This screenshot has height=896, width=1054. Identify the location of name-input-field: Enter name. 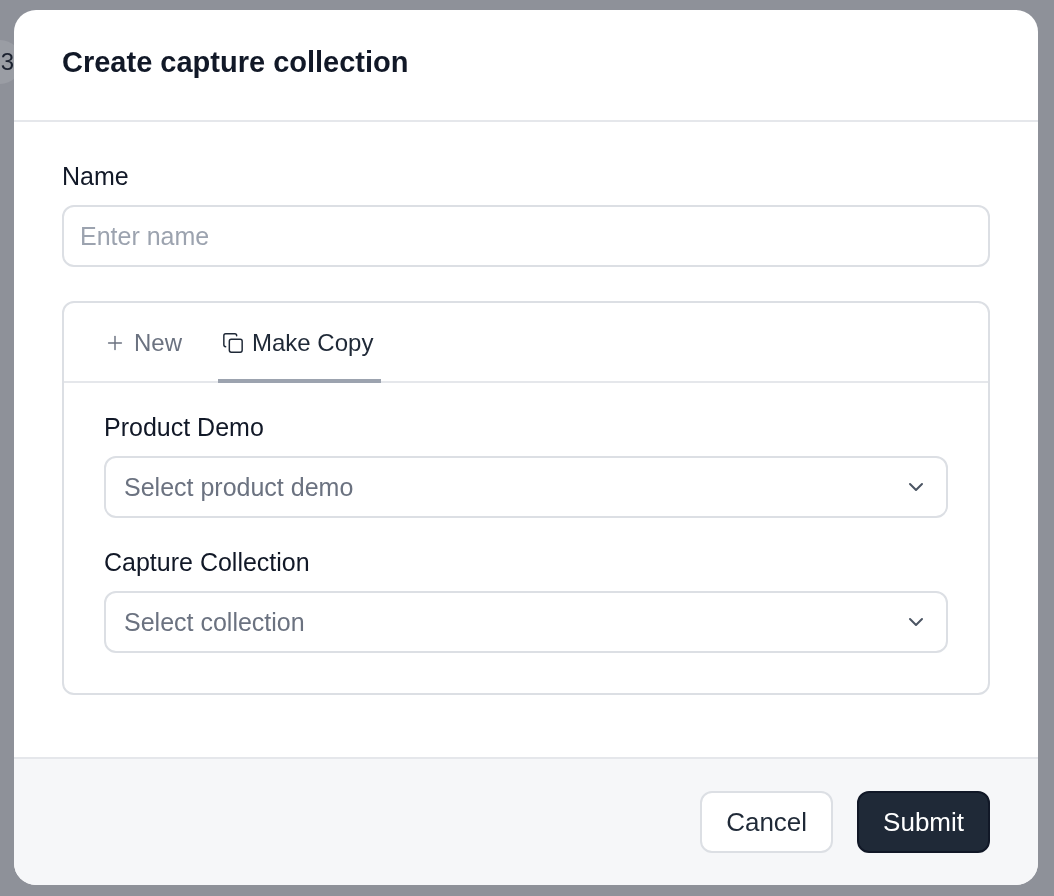
(526, 236).